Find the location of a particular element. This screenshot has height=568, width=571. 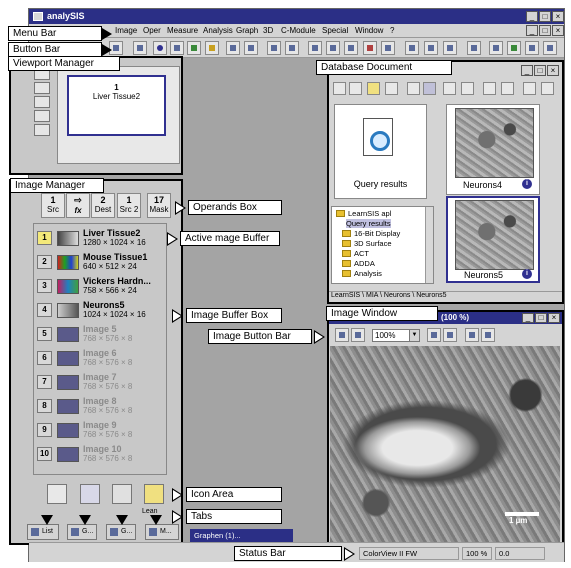

buffer-row-10: 10 Image 10 768 × 576 × 8 is located at coordinates (100, 454).